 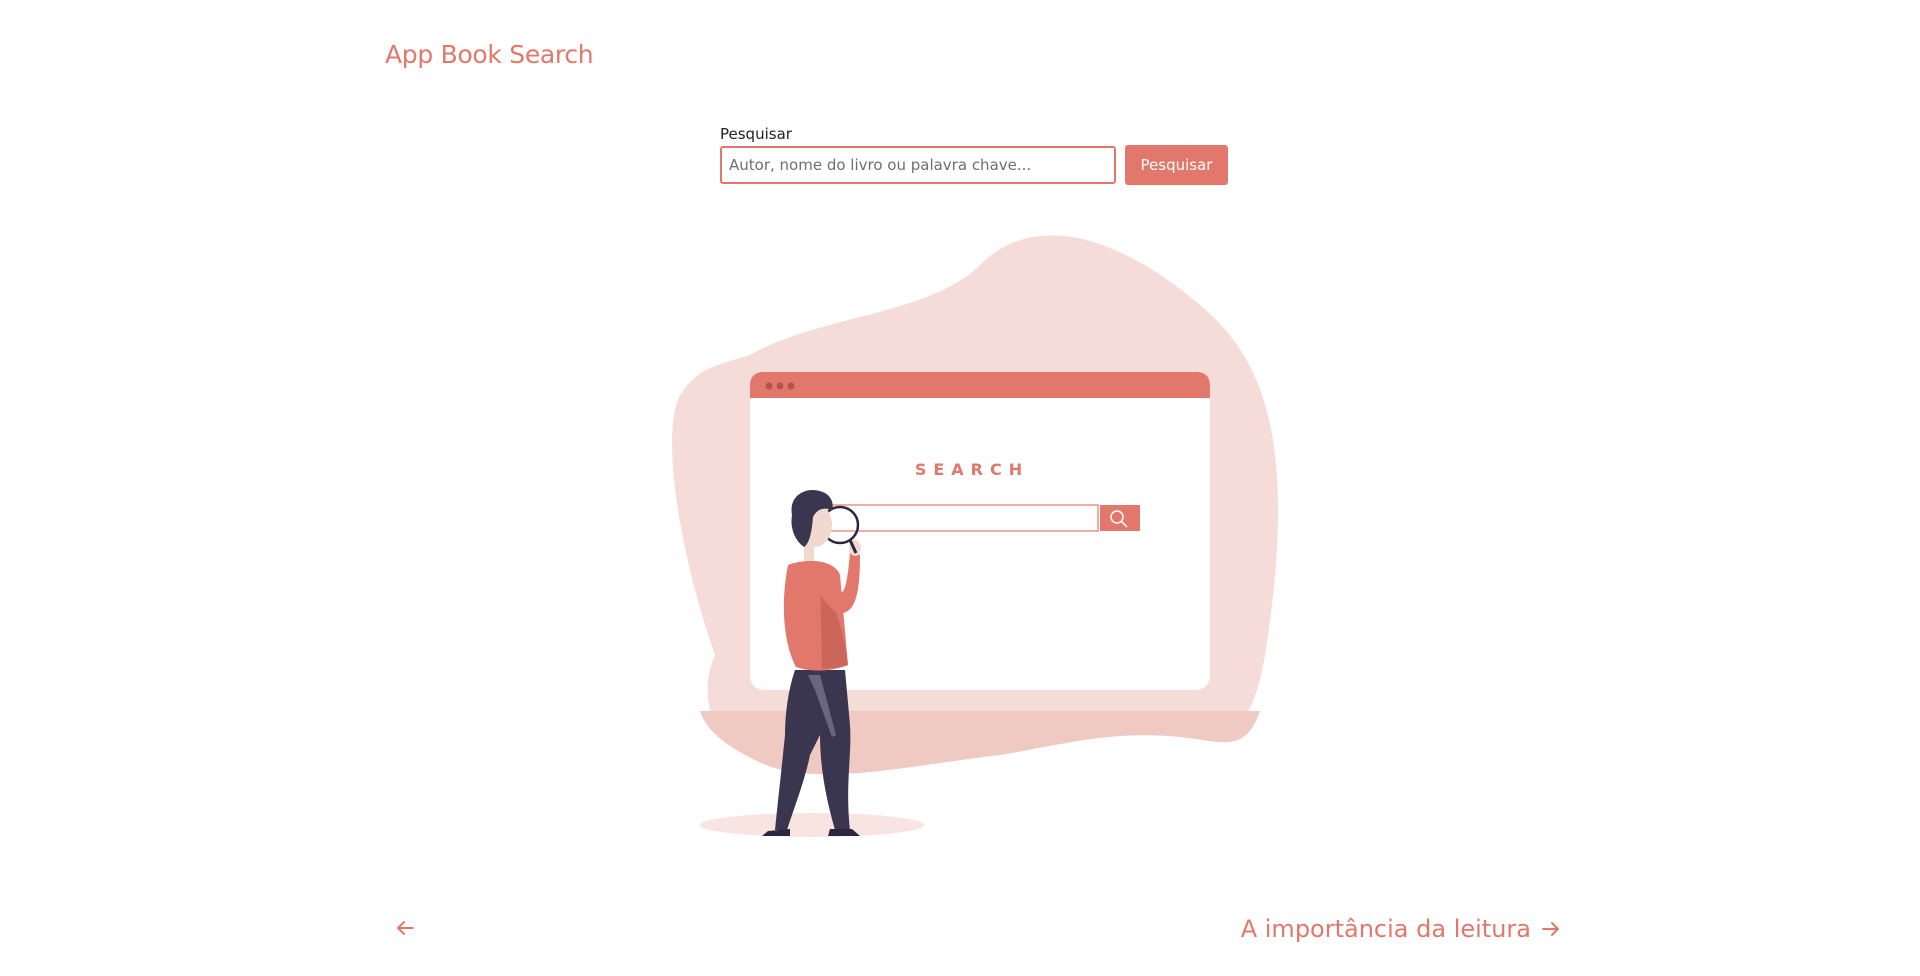 I want to click on search-input, so click(x=918, y=165).